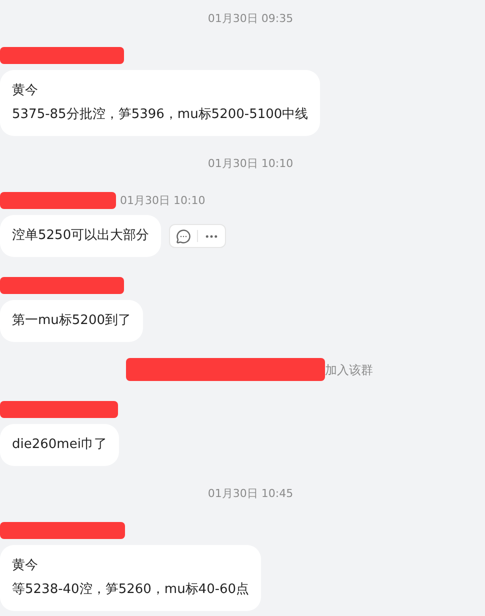 The image size is (485, 616). I want to click on message-text: 第一mu标5200到了, so click(71, 321).